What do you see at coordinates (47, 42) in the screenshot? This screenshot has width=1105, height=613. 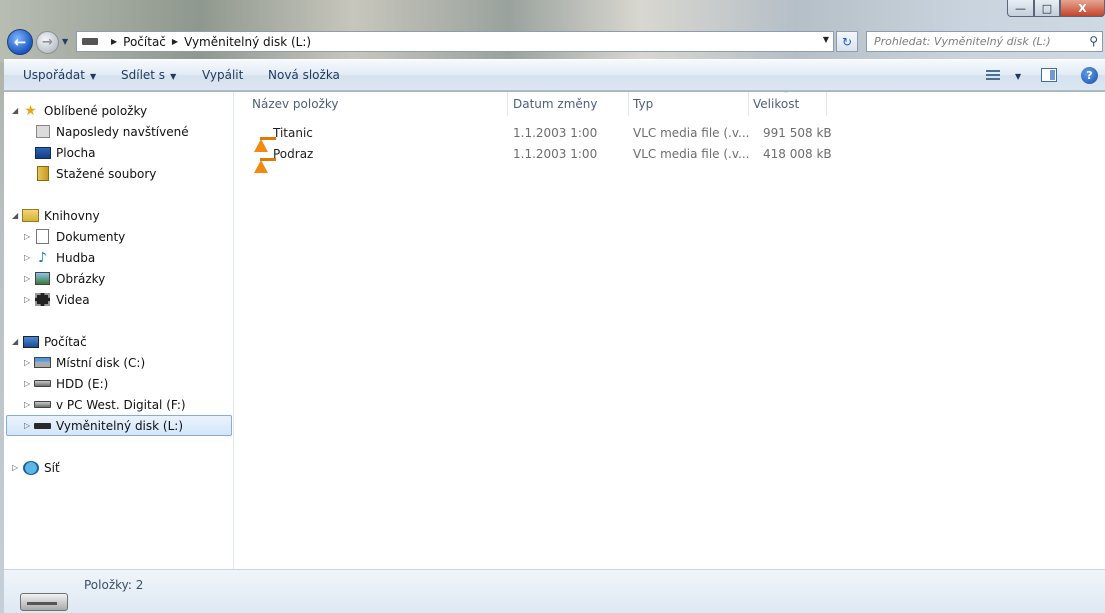 I see `forward-button: →` at bounding box center [47, 42].